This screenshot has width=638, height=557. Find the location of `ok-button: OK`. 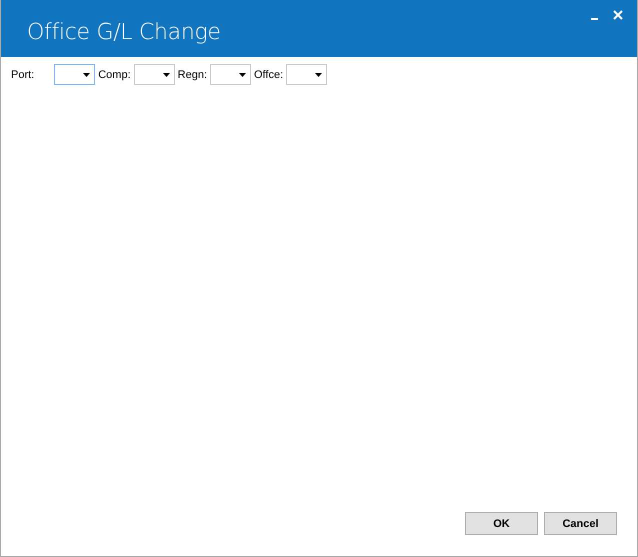

ok-button: OK is located at coordinates (501, 523).